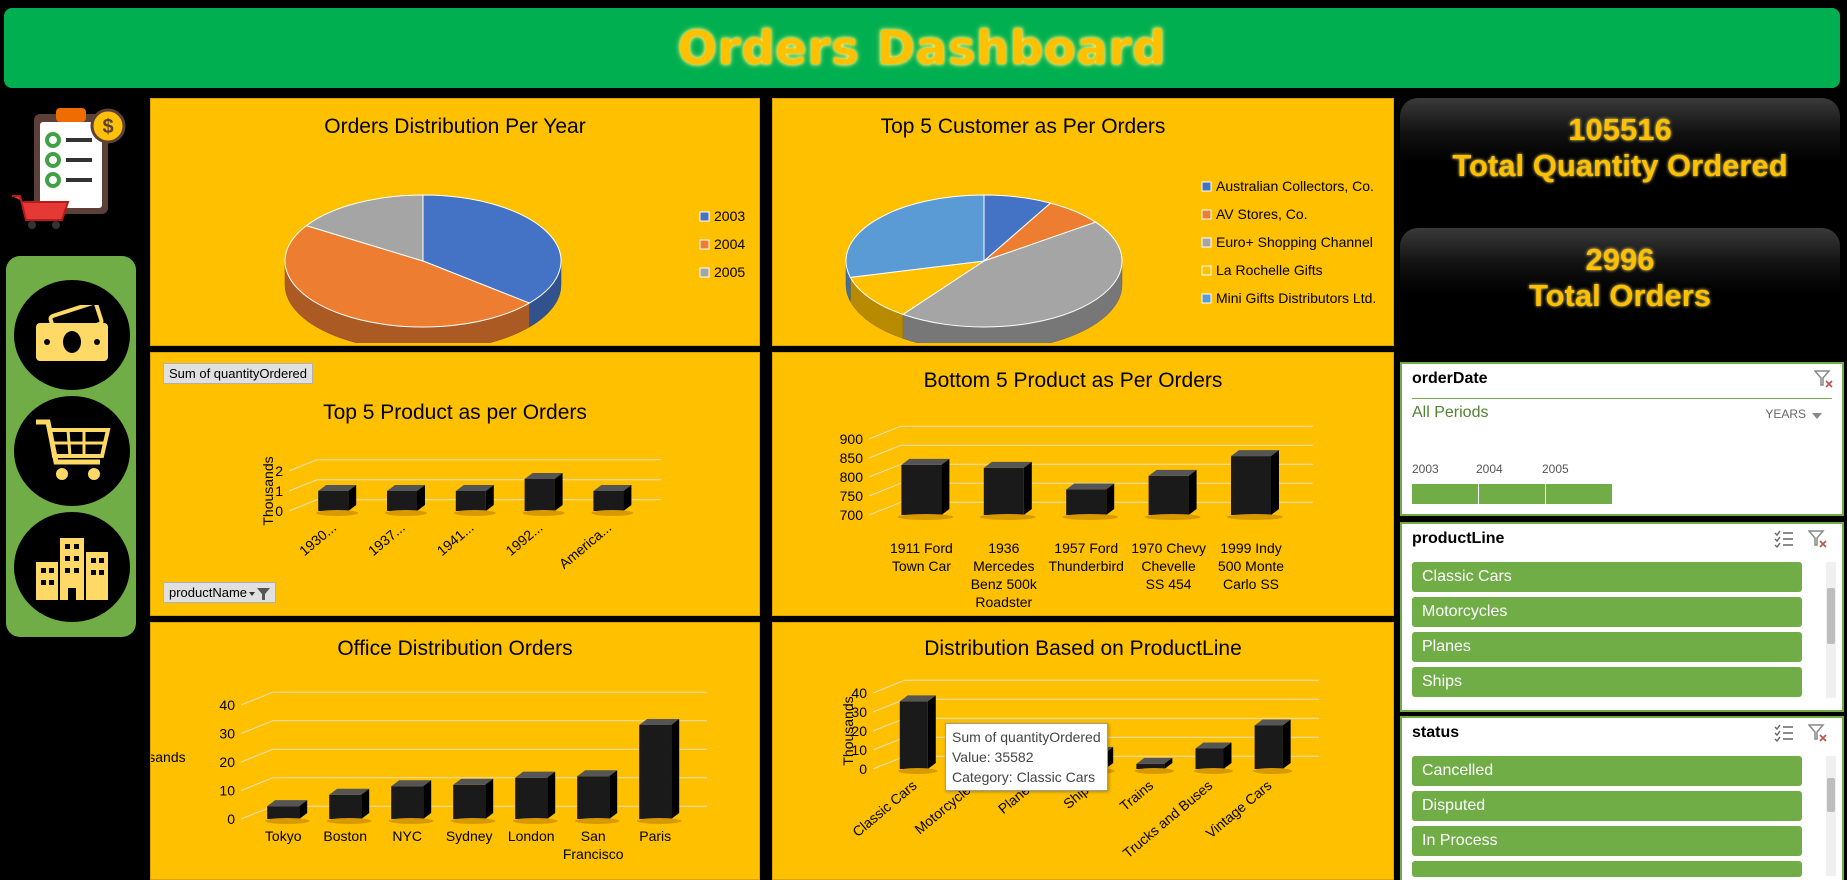 The height and width of the screenshot is (880, 1847). What do you see at coordinates (1450, 378) in the screenshot?
I see `order-date-slicer-title: orderDate` at bounding box center [1450, 378].